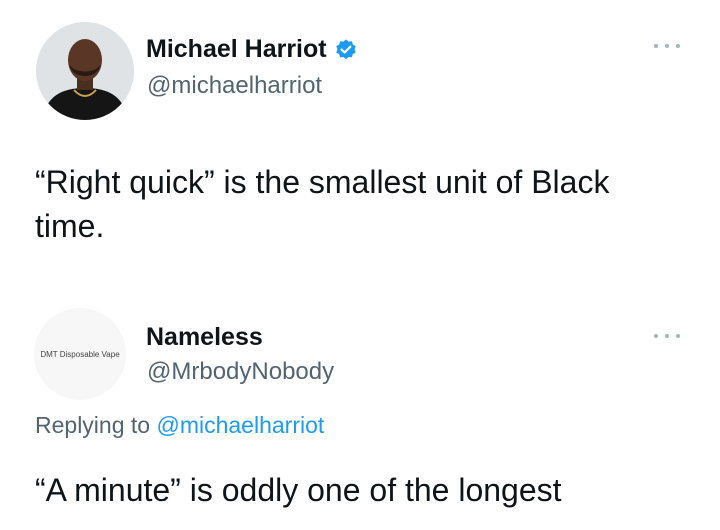 The width and height of the screenshot is (720, 530). I want to click on verified-badge-icon, so click(345, 49).